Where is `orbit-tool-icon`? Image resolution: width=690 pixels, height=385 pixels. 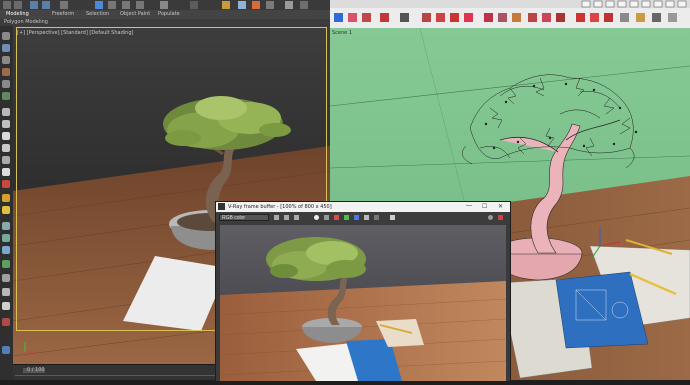 orbit-tool-icon is located at coordinates (532, 17).